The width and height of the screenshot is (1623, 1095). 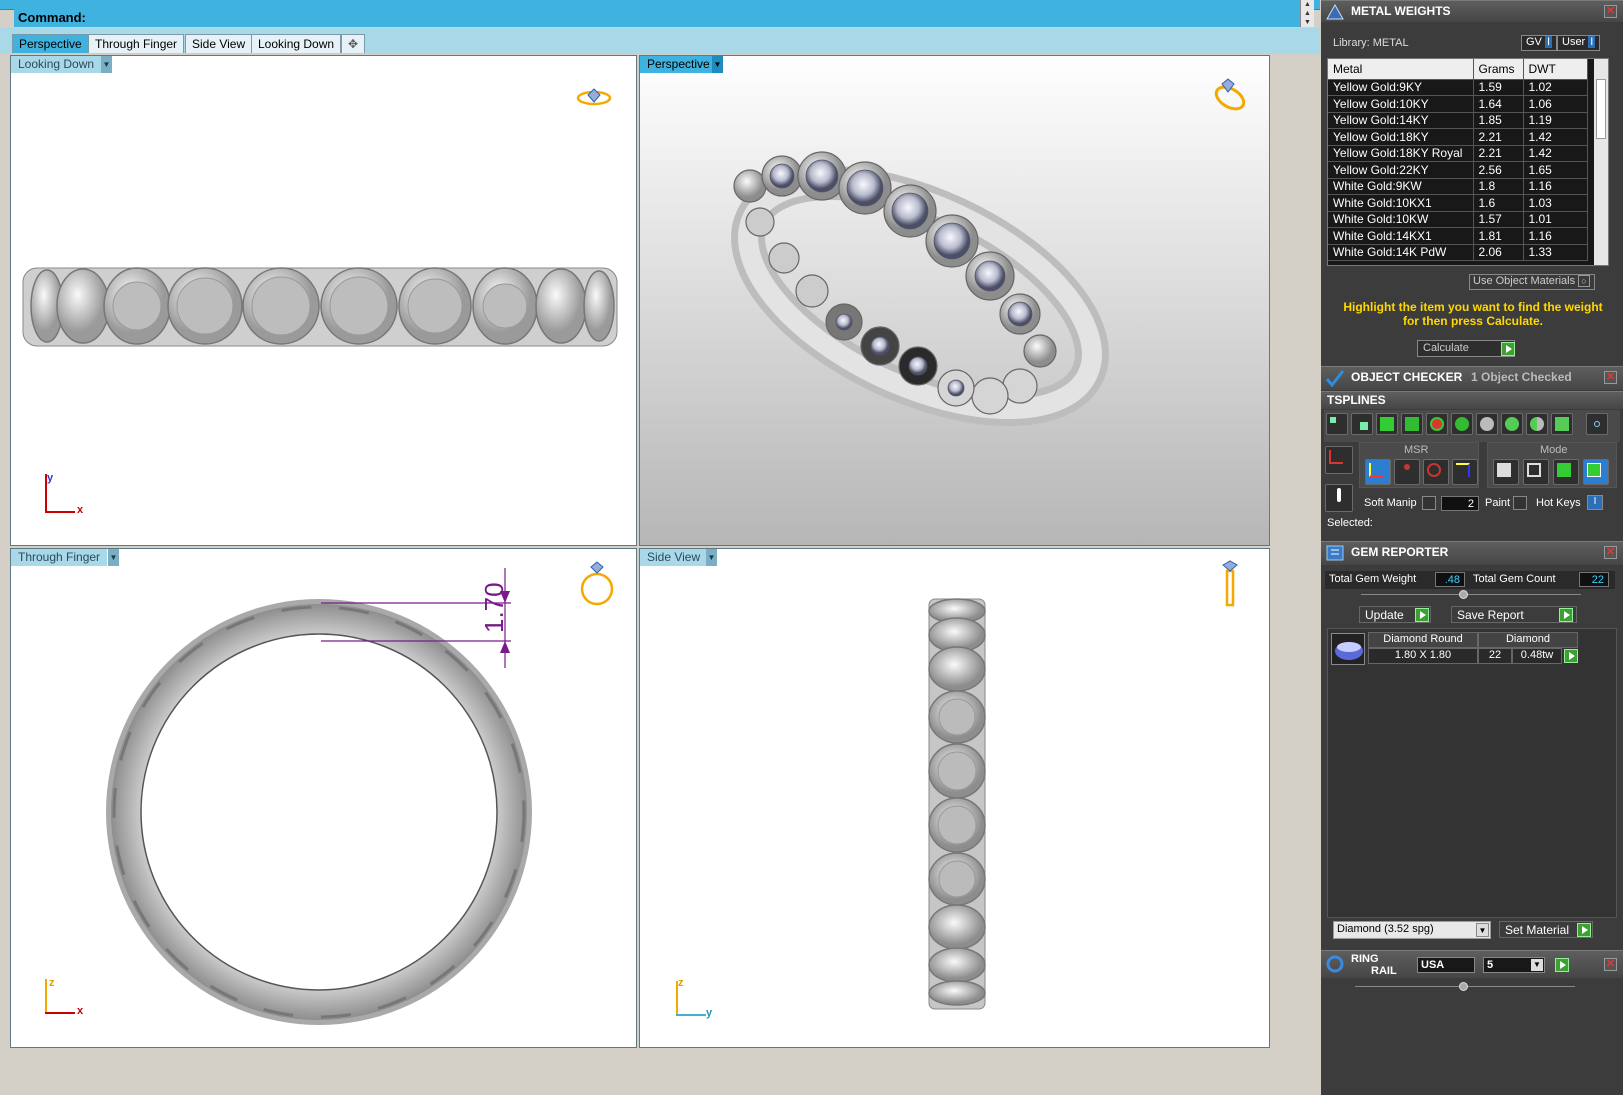 What do you see at coordinates (1536, 472) in the screenshot?
I see `wire-mode-icon` at bounding box center [1536, 472].